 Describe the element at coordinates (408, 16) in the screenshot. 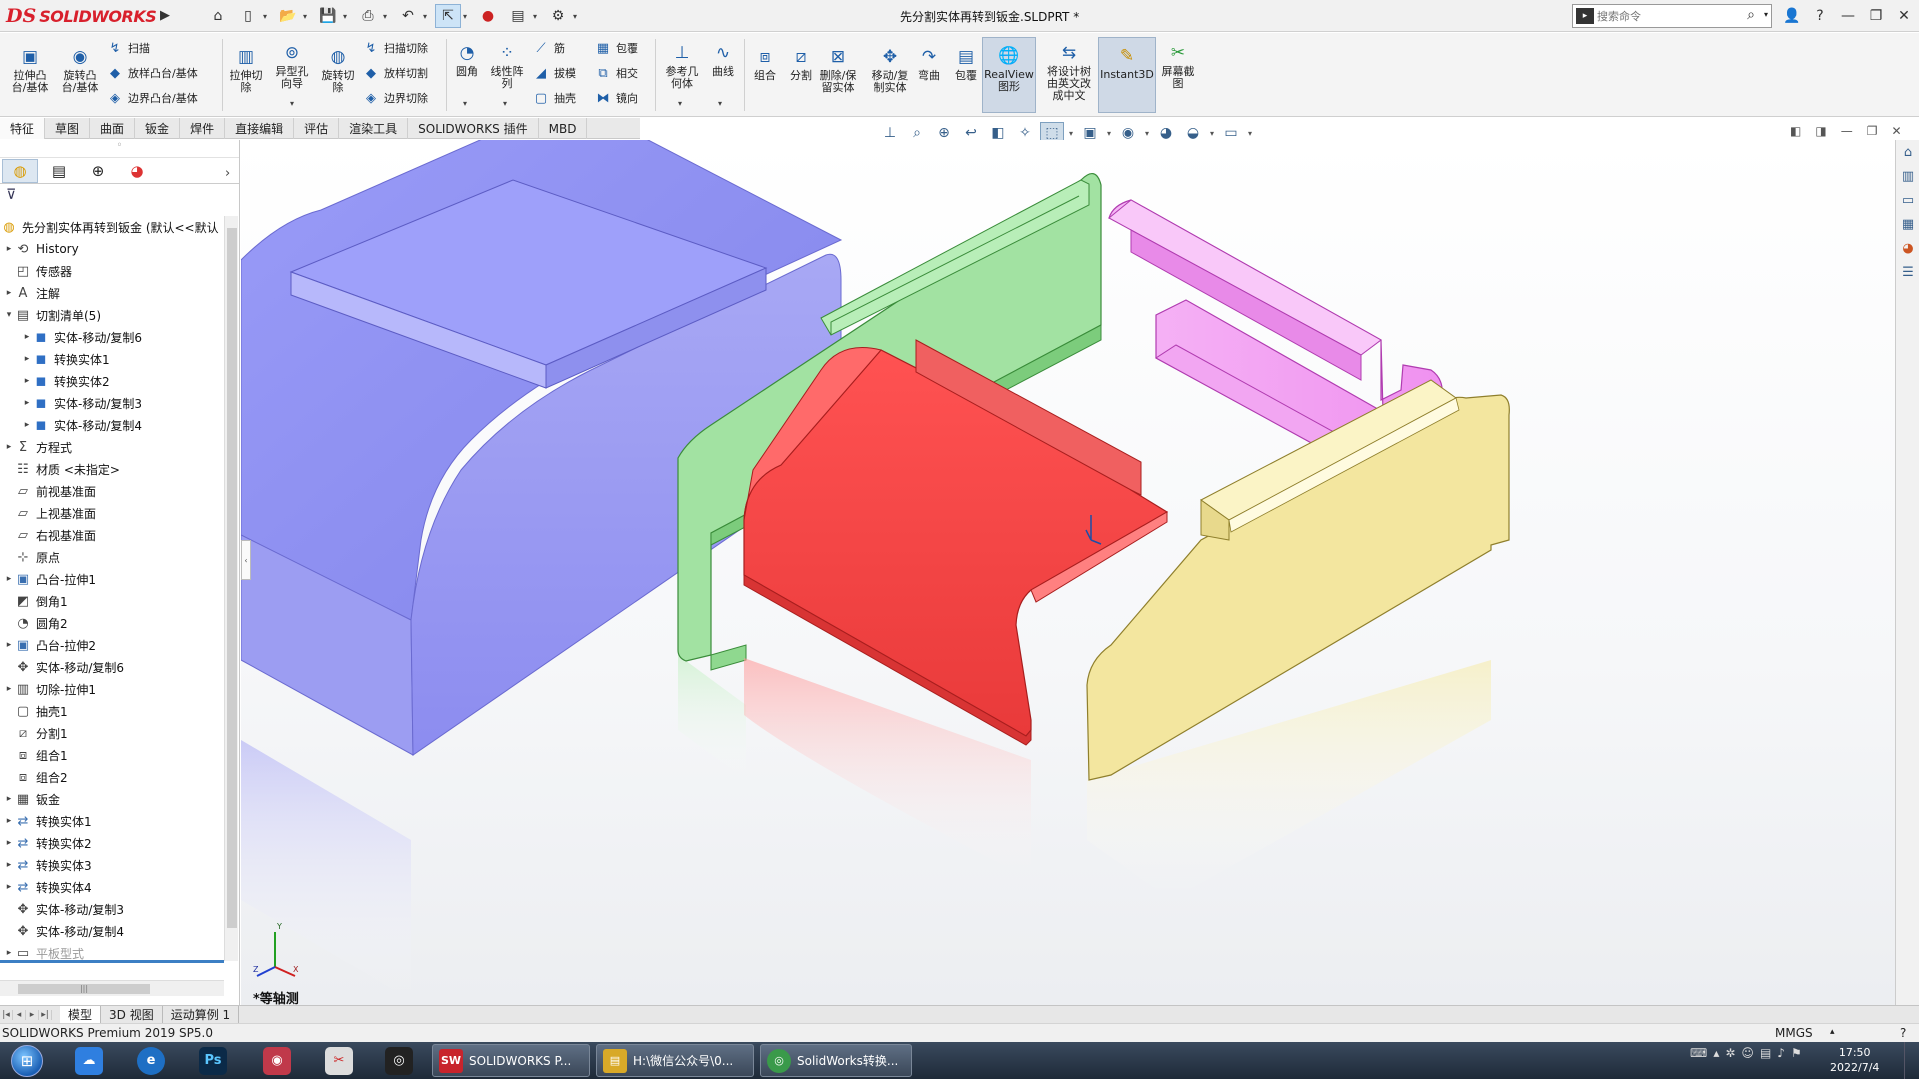

I see `undo-icon: ↶` at that location.